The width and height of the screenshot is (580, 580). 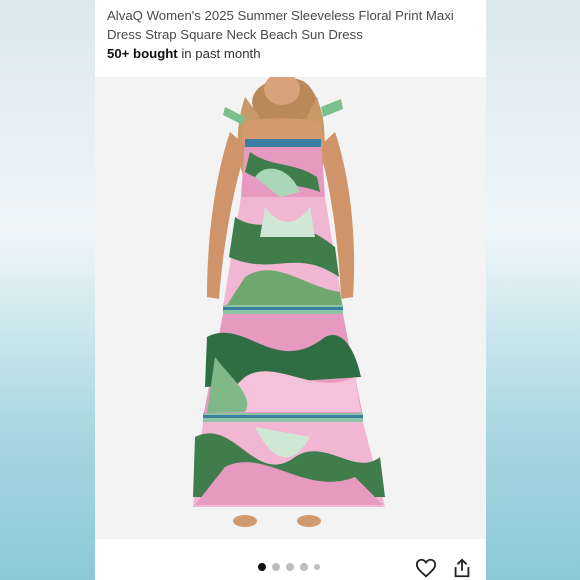 I want to click on carousel-dots, so click(x=289, y=567).